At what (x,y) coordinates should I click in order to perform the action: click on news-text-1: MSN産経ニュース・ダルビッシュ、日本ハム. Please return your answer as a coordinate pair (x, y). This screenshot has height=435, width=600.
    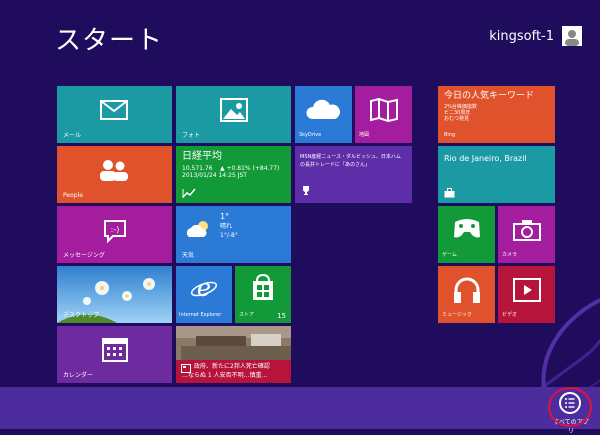
    Looking at the image, I should click on (350, 157).